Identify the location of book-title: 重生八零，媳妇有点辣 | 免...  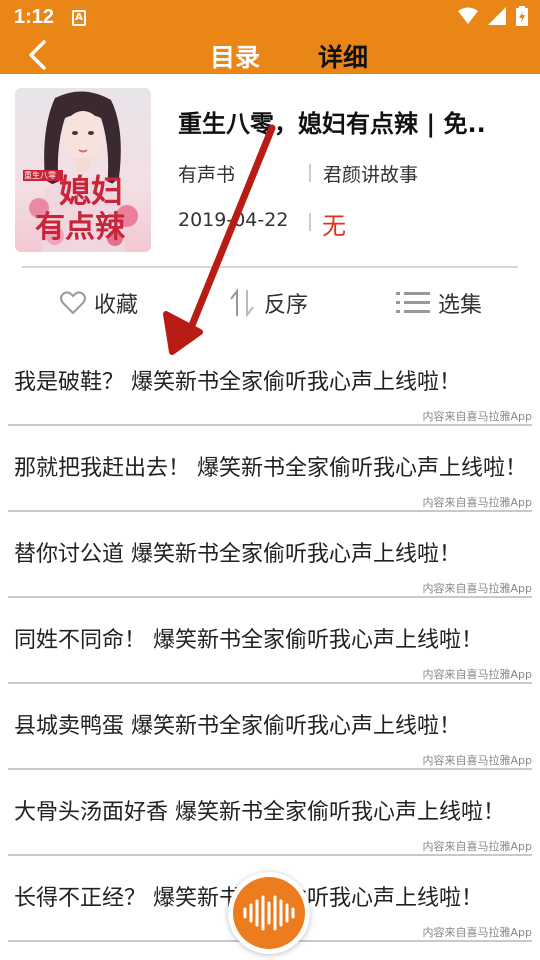
(332, 124).